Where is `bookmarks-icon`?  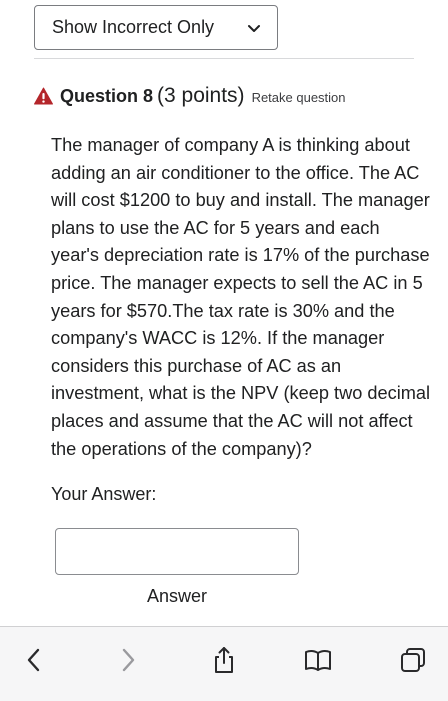
bookmarks-icon is located at coordinates (318, 660).